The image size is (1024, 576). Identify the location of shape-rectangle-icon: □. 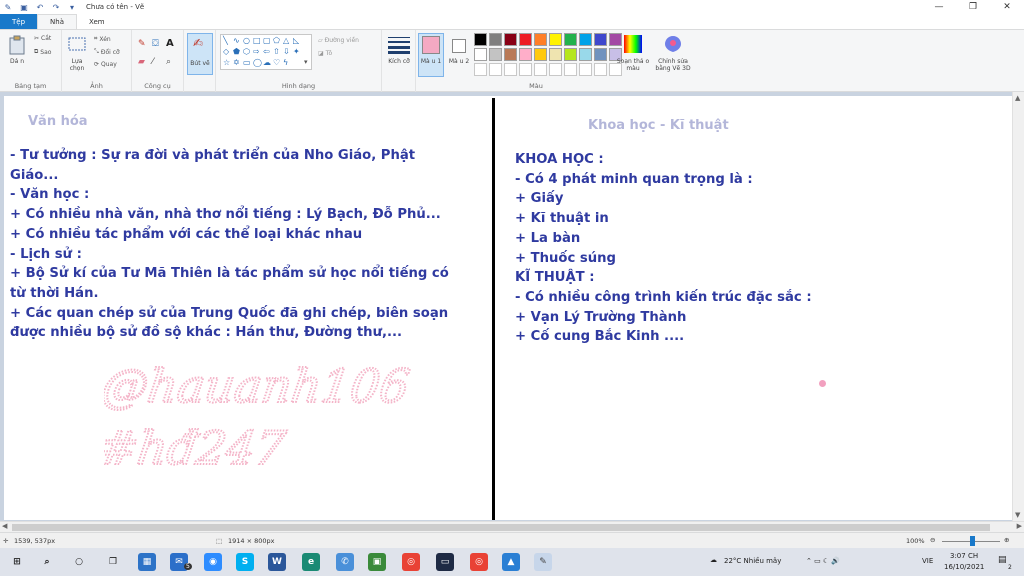
(257, 40).